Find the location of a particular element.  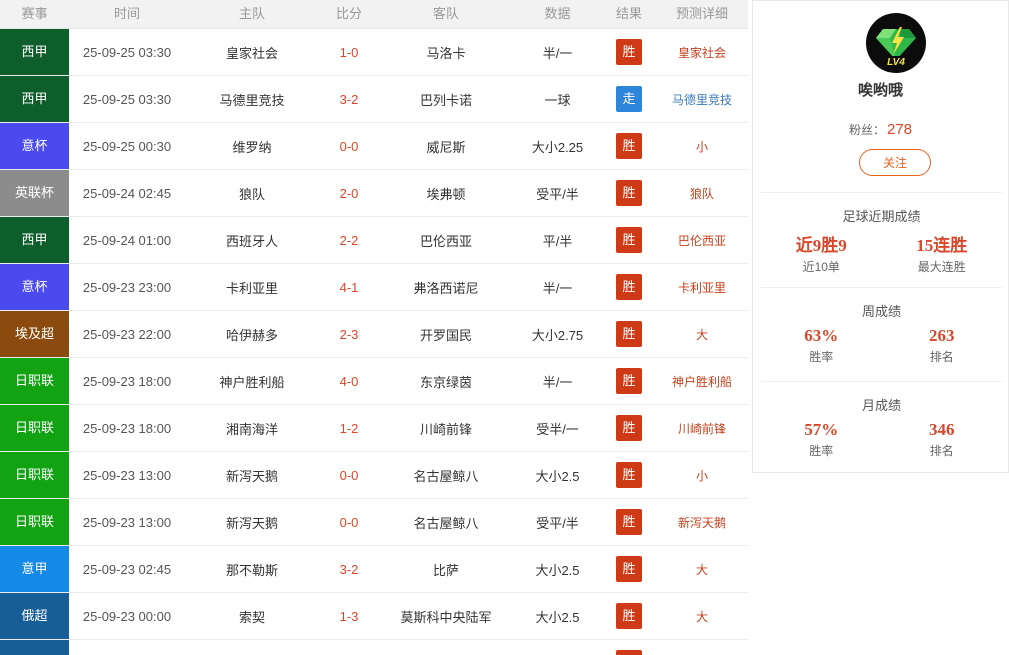

away-team: 东京绿茵 is located at coordinates (446, 381).